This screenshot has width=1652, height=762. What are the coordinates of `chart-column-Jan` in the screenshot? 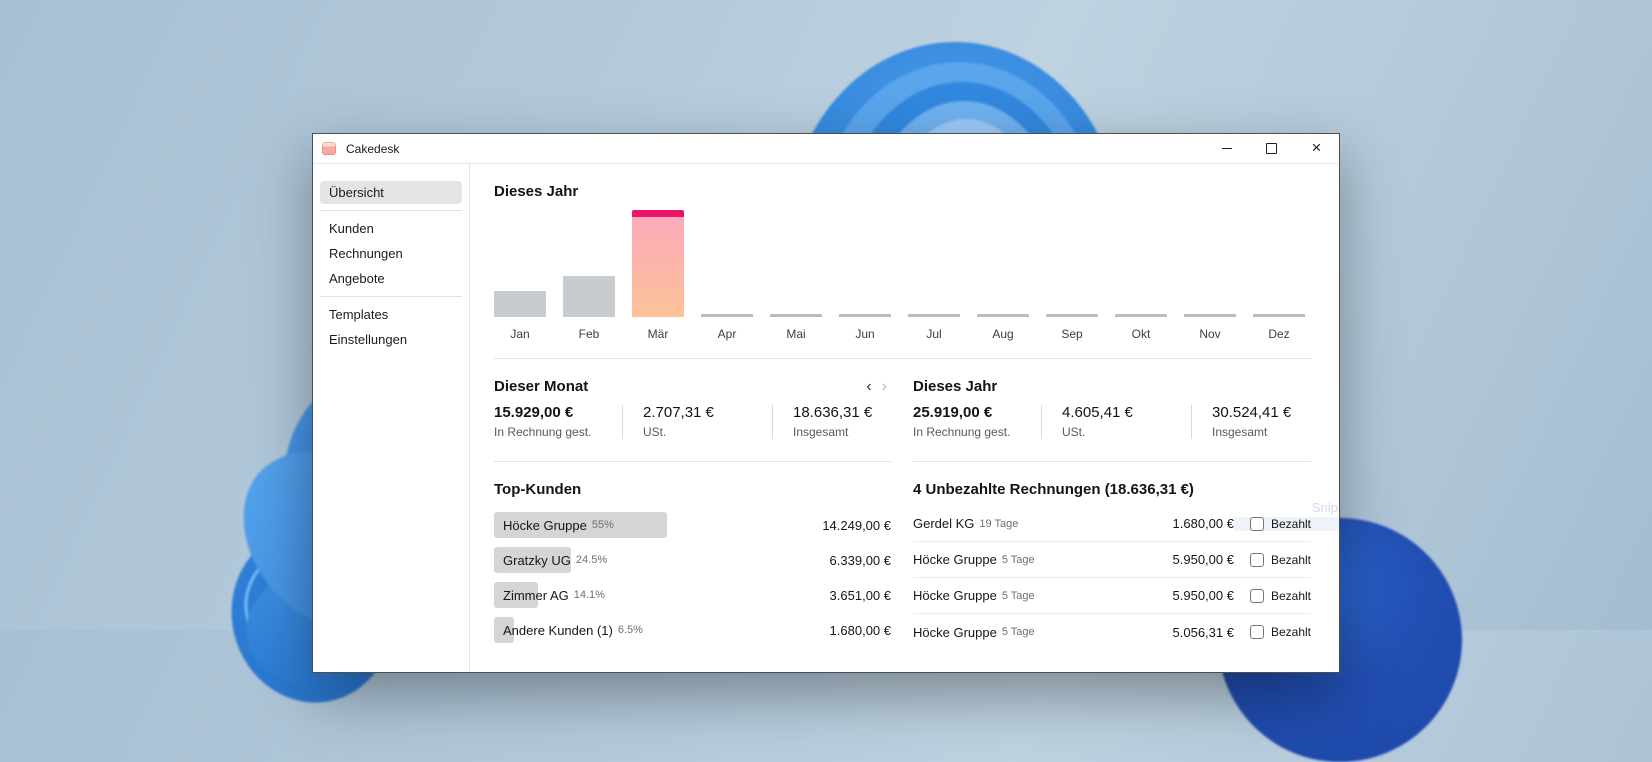 It's located at (520, 259).